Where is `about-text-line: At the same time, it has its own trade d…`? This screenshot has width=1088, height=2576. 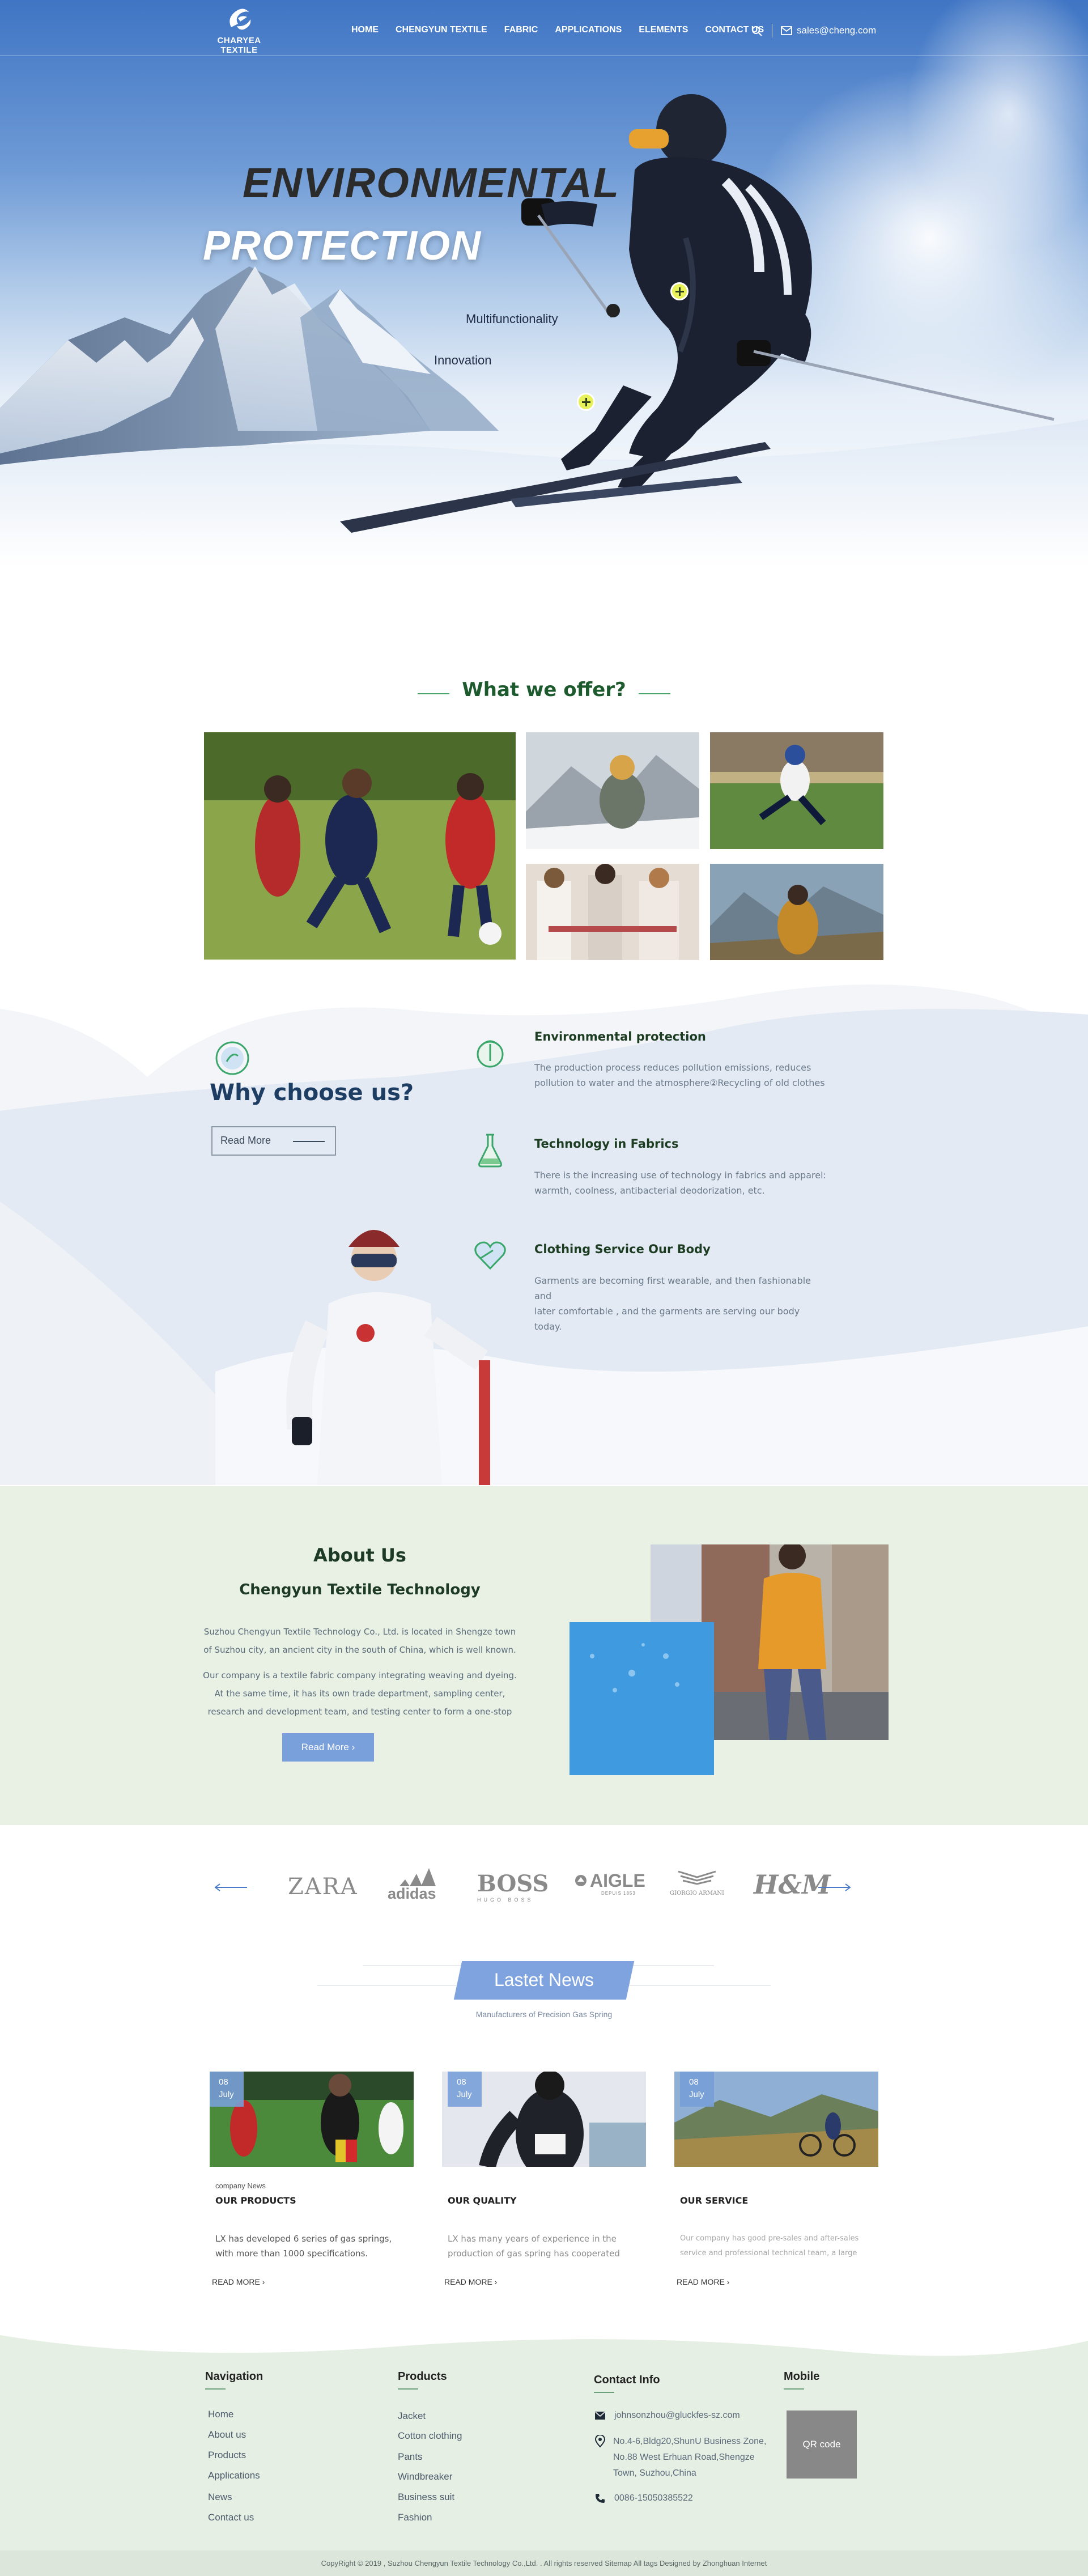
about-text-line: At the same time, it has its own trade d… is located at coordinates (359, 1693).